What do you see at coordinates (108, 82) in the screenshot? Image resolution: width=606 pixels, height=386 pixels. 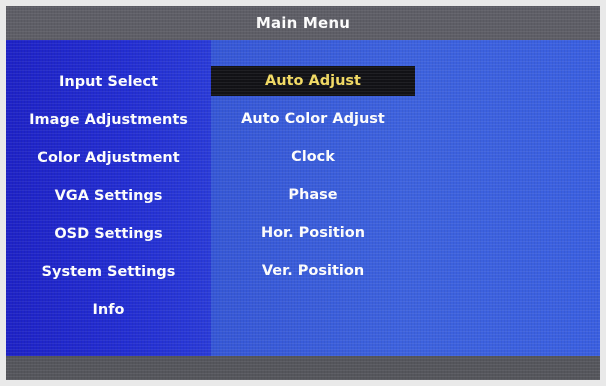 I see `menu-item-input-select: Input Select` at bounding box center [108, 82].